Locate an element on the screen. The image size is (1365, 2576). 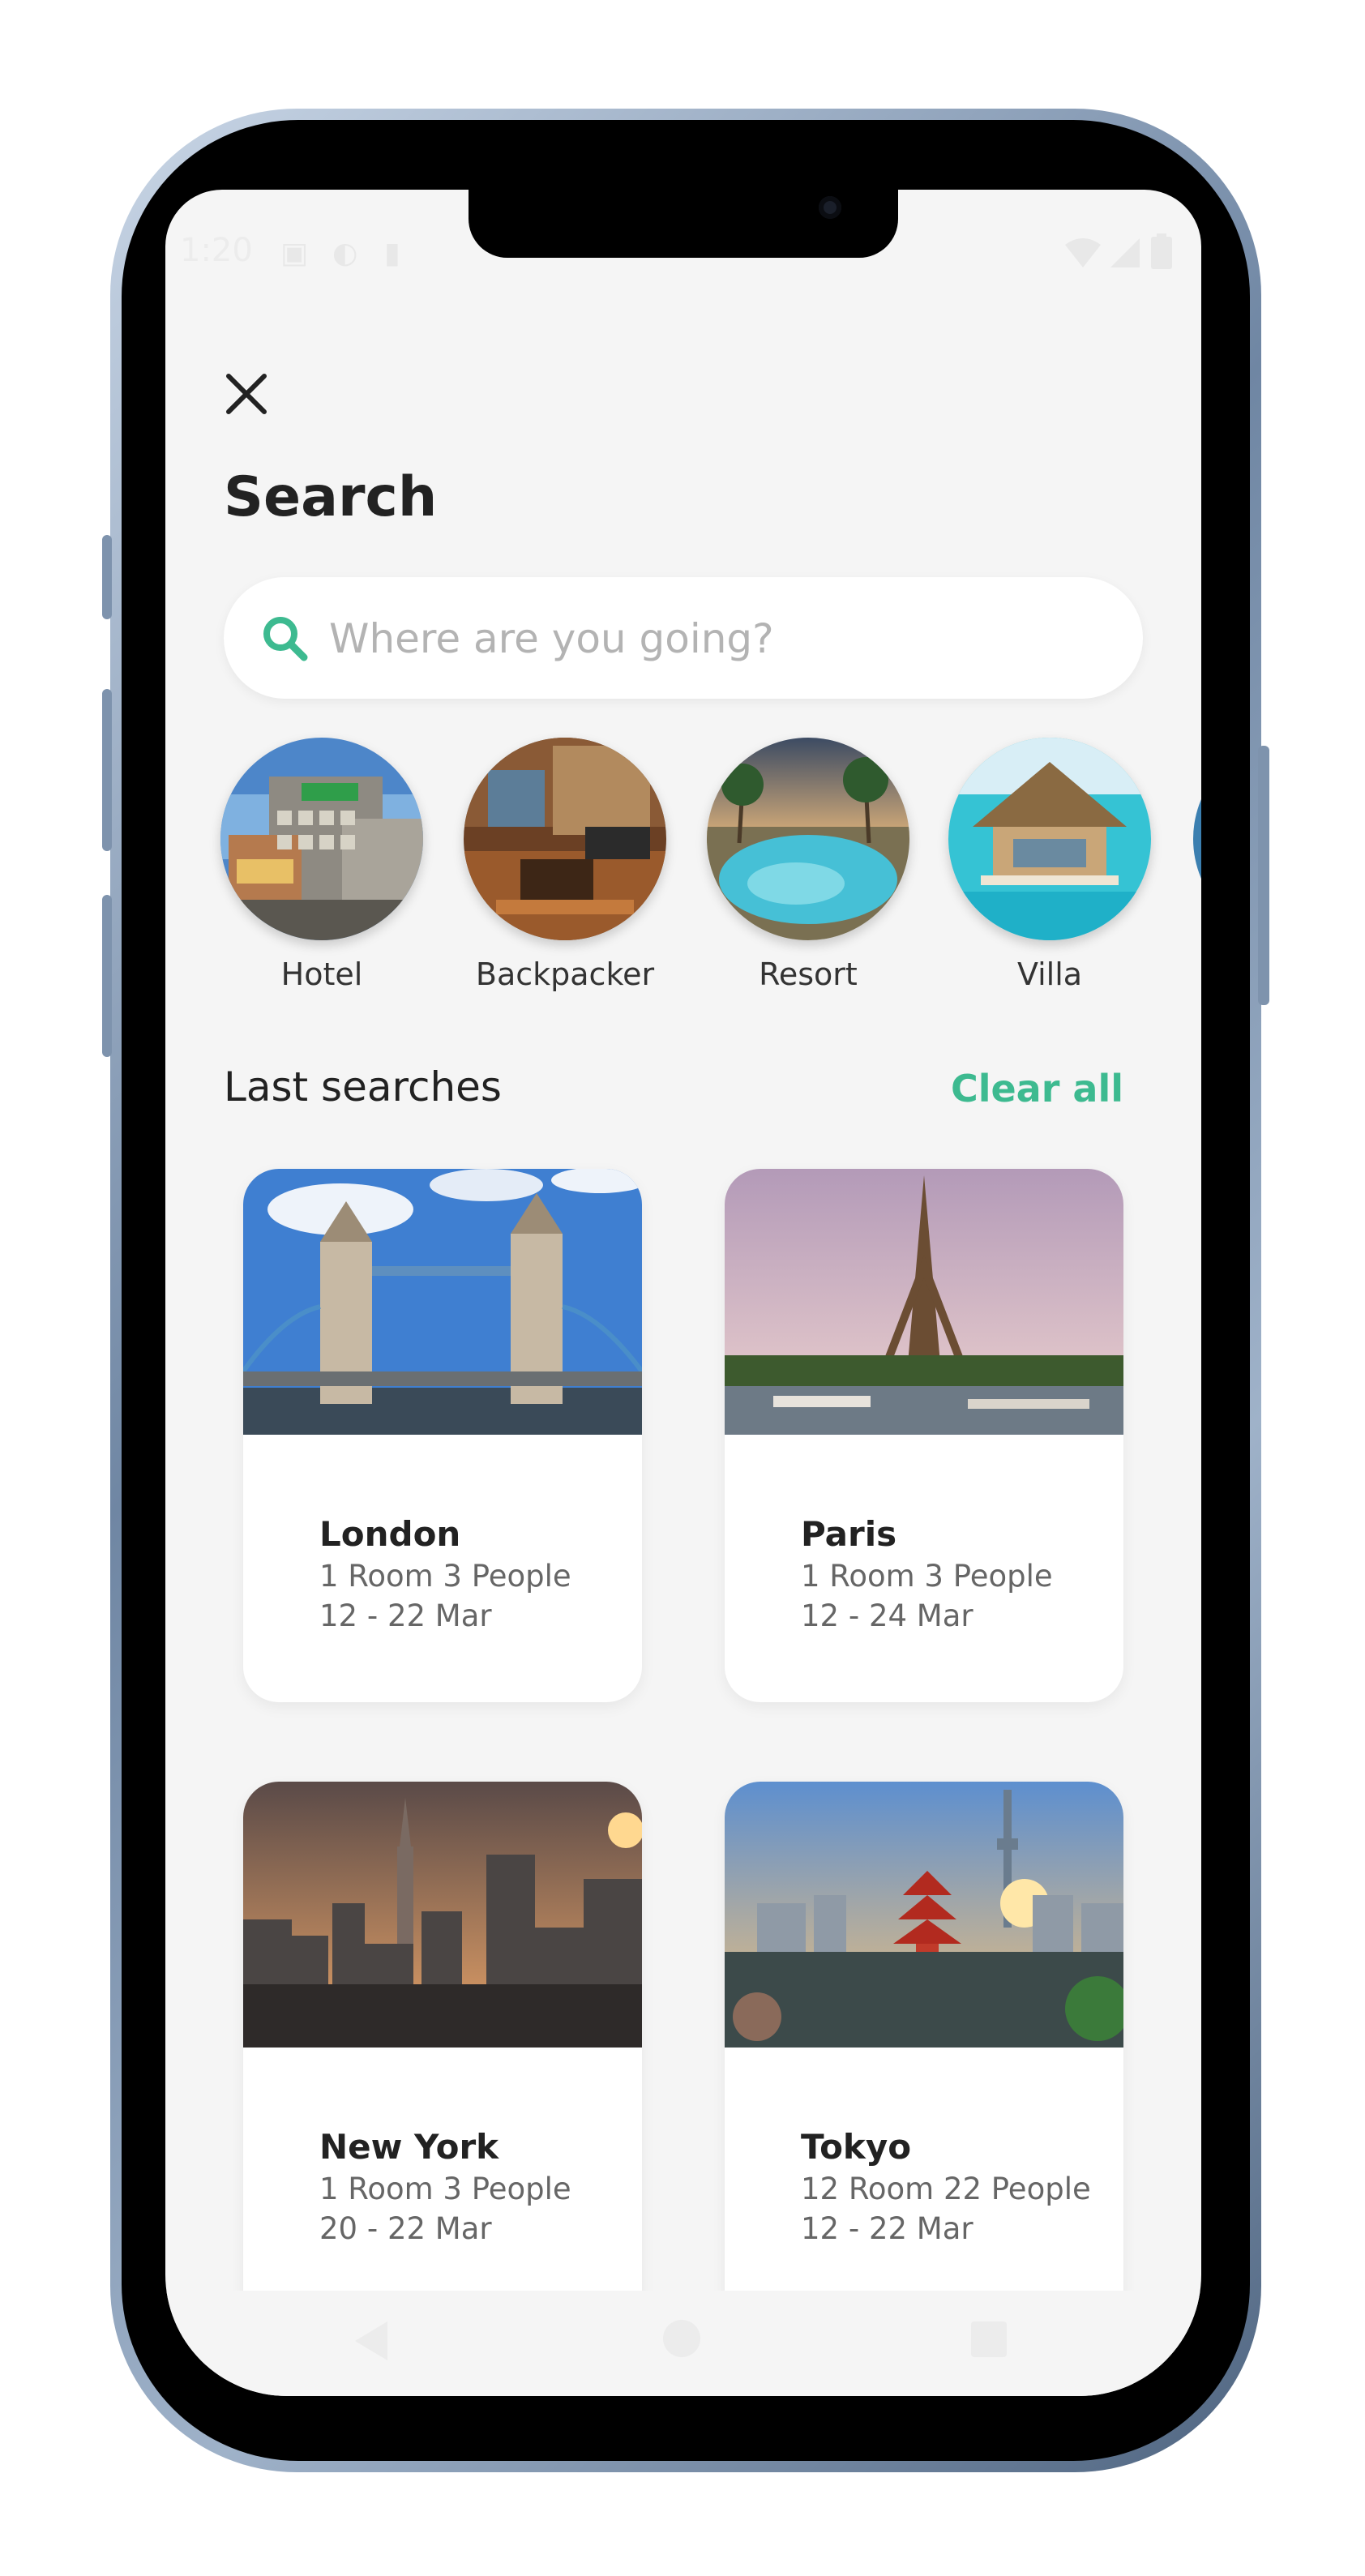
recent-search-card-new-york: New York 1 Room 3 People 20 - 22 Mar is located at coordinates (442, 2065).